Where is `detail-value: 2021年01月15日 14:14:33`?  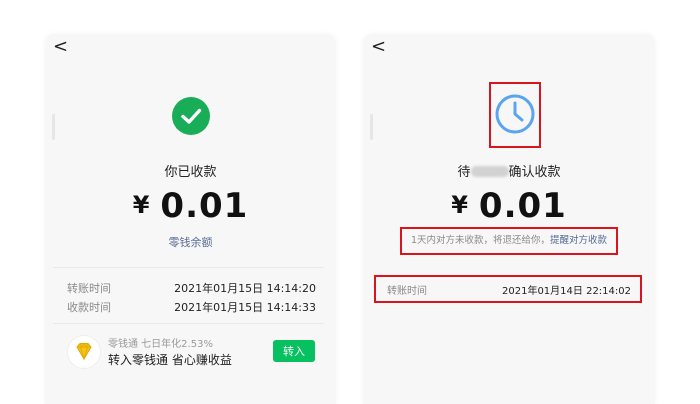
detail-value: 2021年01月15日 14:14:33 is located at coordinates (245, 307).